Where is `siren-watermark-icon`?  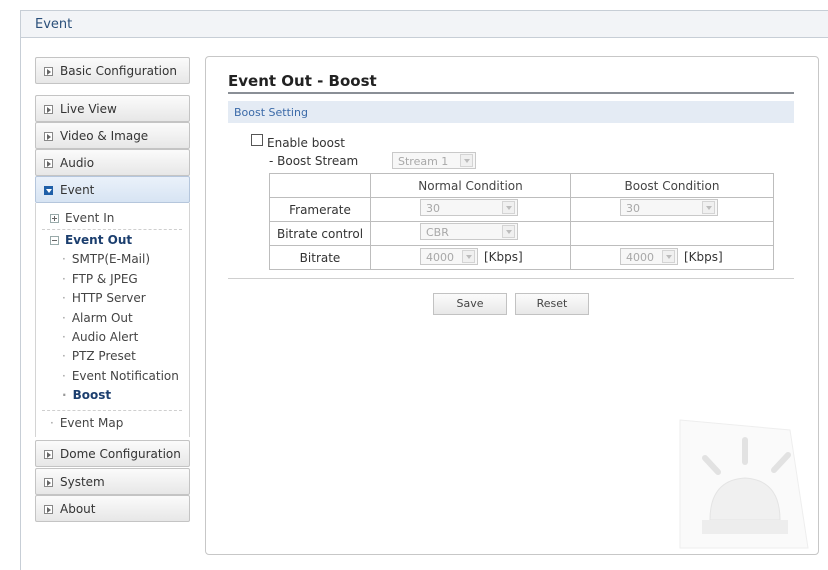
siren-watermark-icon is located at coordinates (744, 484).